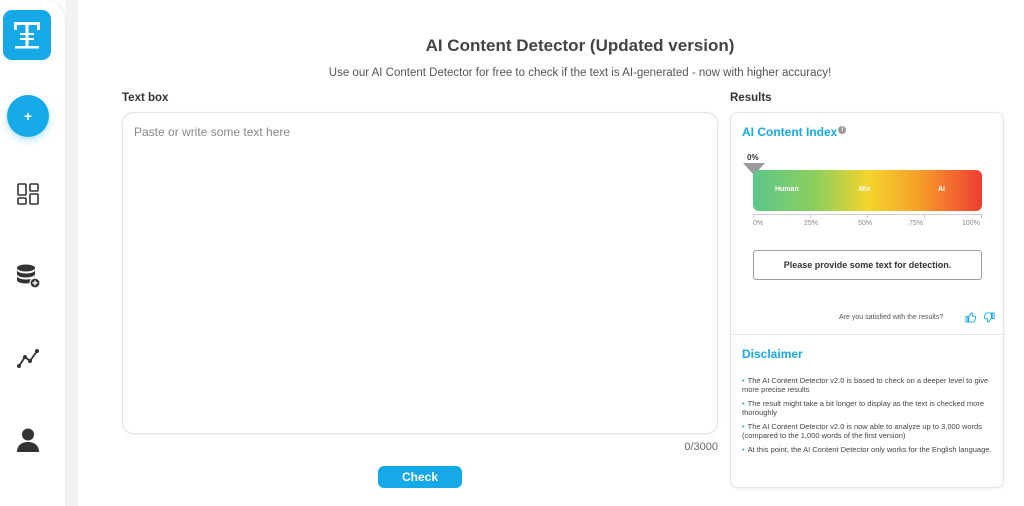  Describe the element at coordinates (916, 223) in the screenshot. I see `scale-tick-label: 75%` at that location.